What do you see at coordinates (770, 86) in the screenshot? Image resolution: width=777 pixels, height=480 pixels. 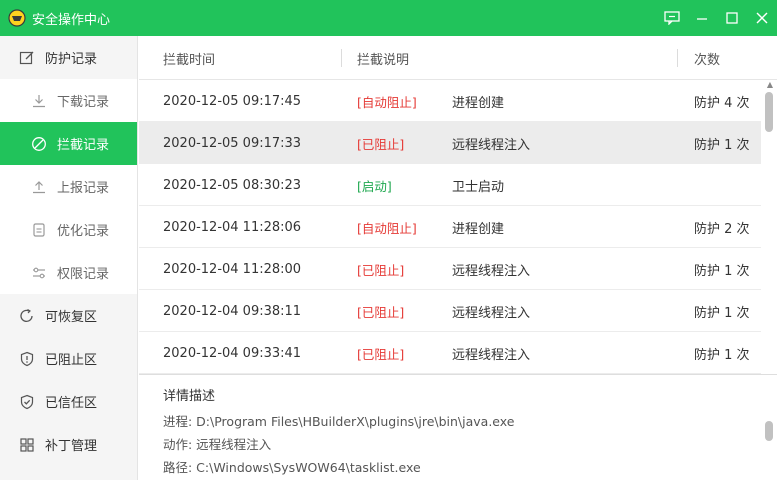 I see `scroll-up-icon: ▲` at bounding box center [770, 86].